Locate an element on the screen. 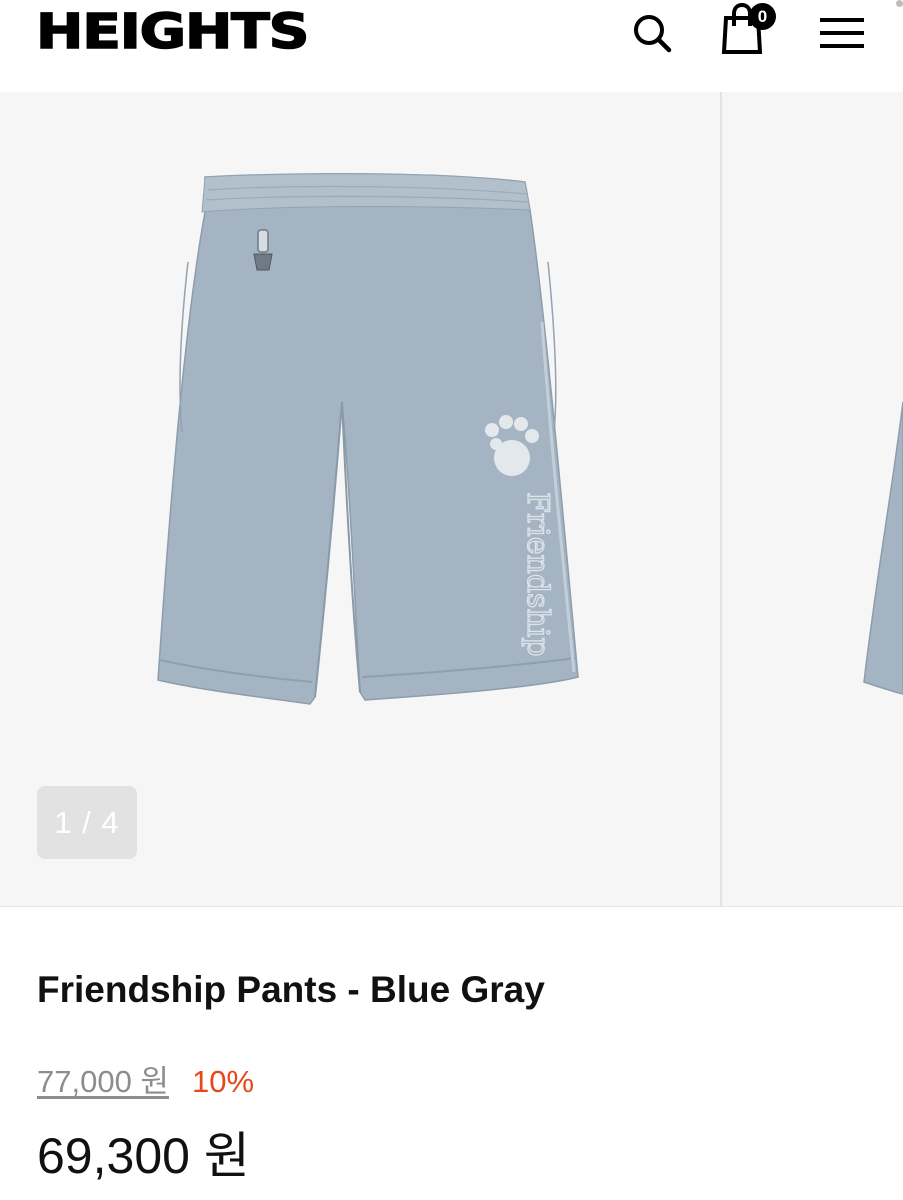  product-title: Friendship Pants - Blue Gray is located at coordinates (291, 989).